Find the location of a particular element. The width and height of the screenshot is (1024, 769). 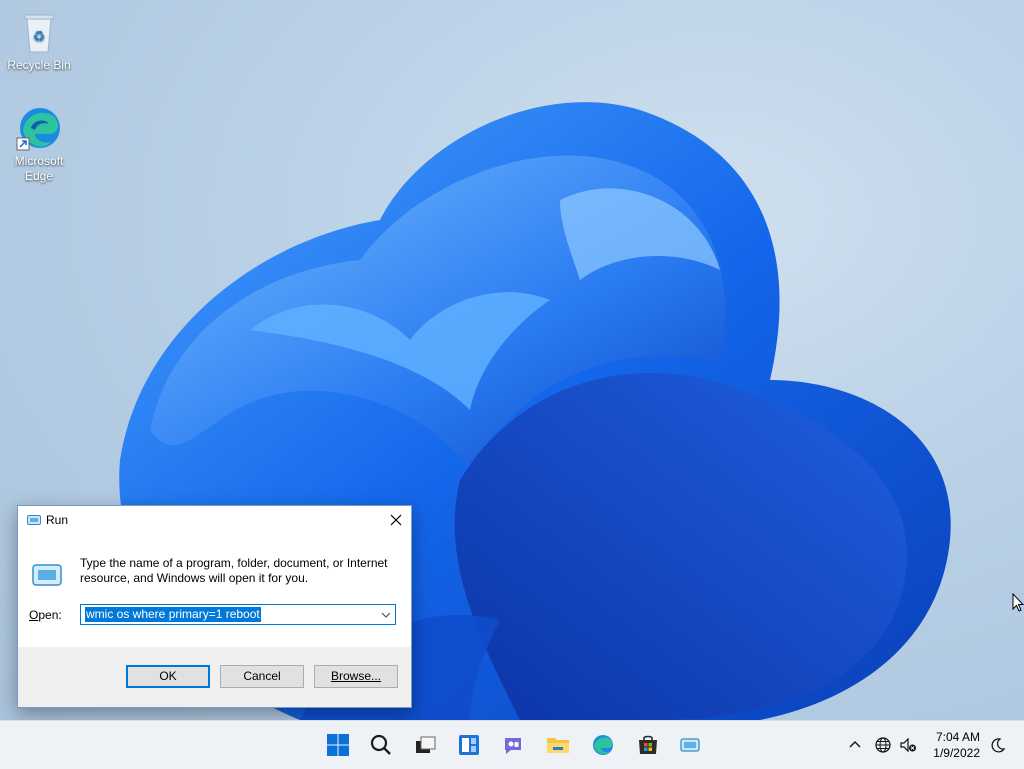

speaker-muted-icon is located at coordinates (908, 745).